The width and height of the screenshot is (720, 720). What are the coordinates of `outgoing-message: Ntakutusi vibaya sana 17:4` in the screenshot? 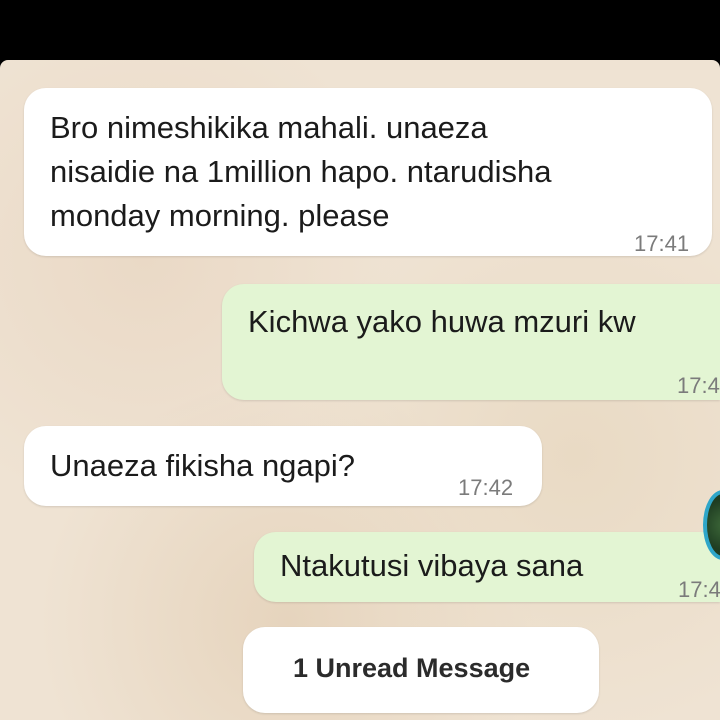 It's located at (487, 567).